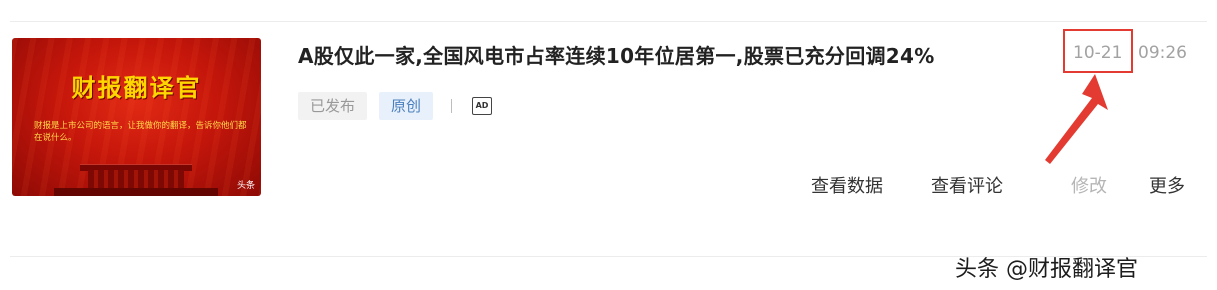 Image resolution: width=1217 pixels, height=290 pixels. Describe the element at coordinates (482, 106) in the screenshot. I see `ad-icon: AD` at that location.